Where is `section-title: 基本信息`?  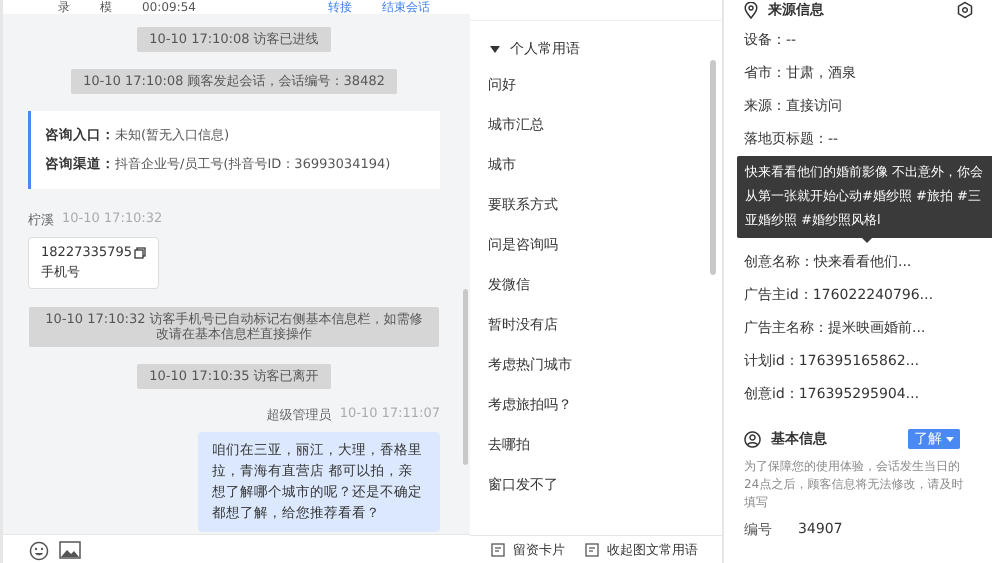
section-title: 基本信息 is located at coordinates (799, 439).